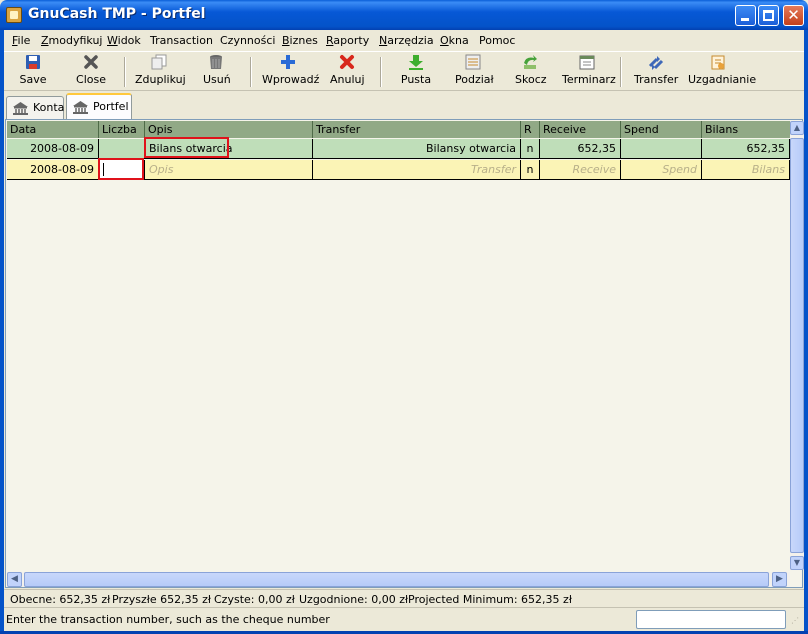 This screenshot has width=808, height=634. What do you see at coordinates (216, 62) in the screenshot?
I see `trash-icon` at bounding box center [216, 62].